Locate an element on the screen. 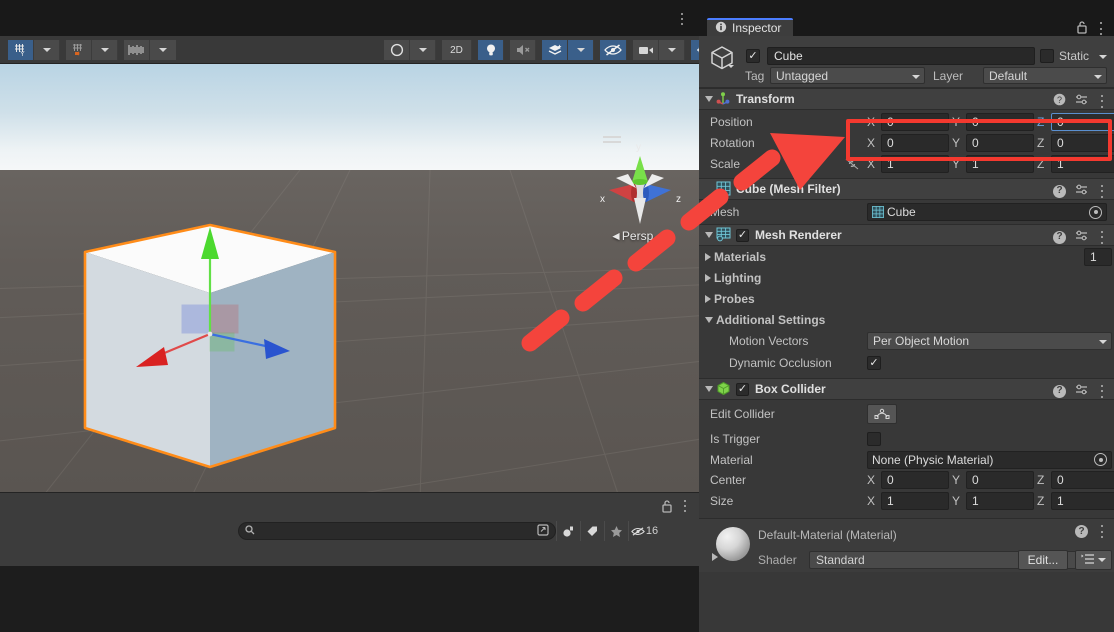  info-icon is located at coordinates (721, 28).